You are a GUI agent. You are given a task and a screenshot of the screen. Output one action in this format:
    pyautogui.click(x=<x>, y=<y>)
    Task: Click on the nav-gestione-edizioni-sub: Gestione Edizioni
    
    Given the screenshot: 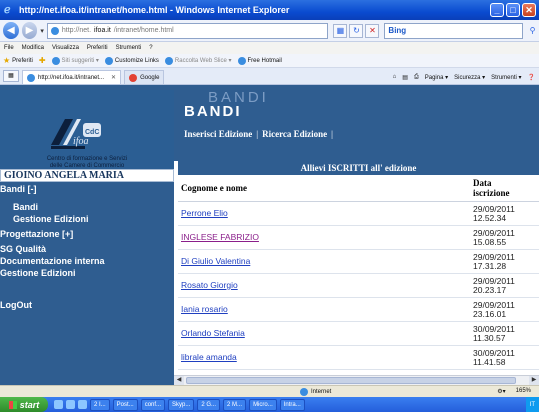 What is the action you would take?
    pyautogui.click(x=87, y=219)
    